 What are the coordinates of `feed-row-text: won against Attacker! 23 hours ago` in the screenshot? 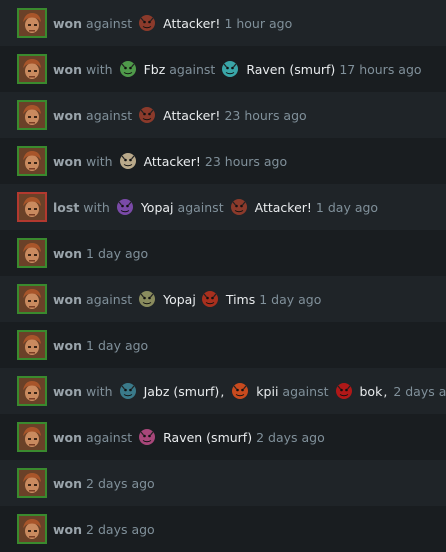 It's located at (180, 115).